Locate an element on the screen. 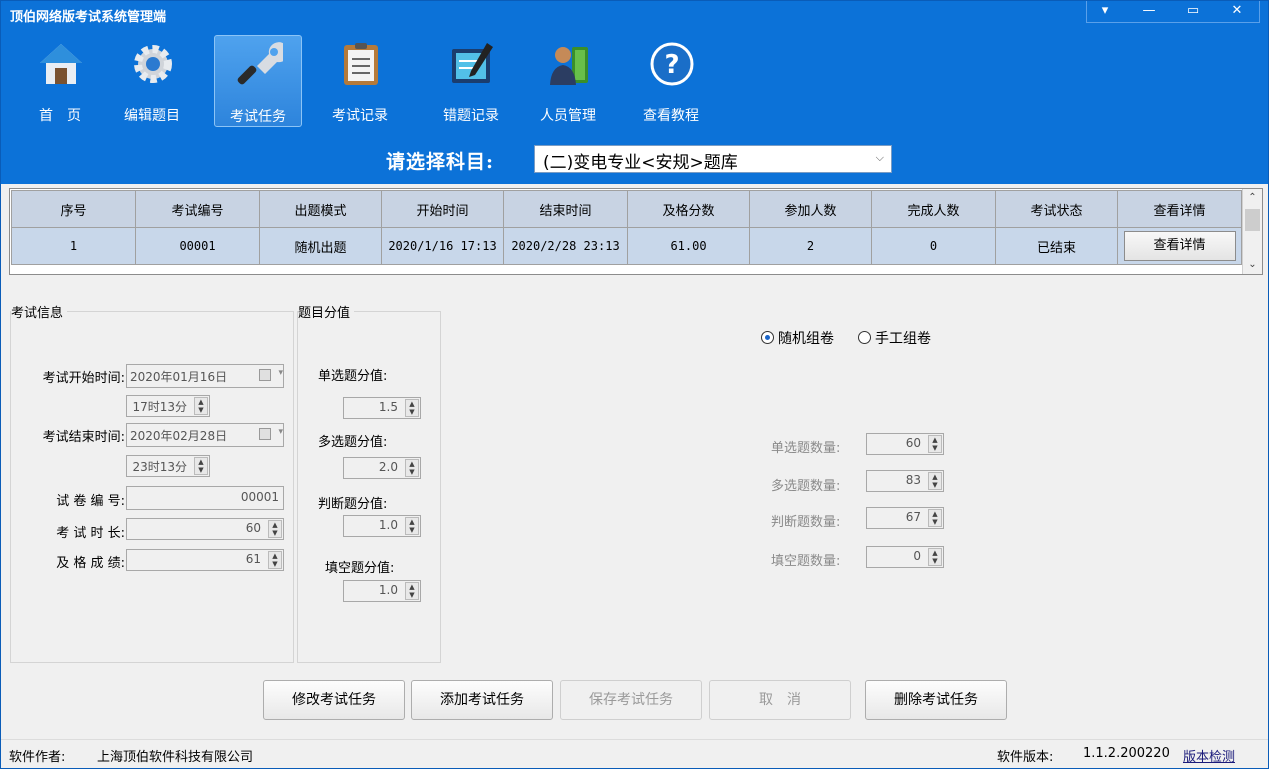 Image resolution: width=1269 pixels, height=769 pixels. manual-compose-radio: 手工组卷 is located at coordinates (894, 338).